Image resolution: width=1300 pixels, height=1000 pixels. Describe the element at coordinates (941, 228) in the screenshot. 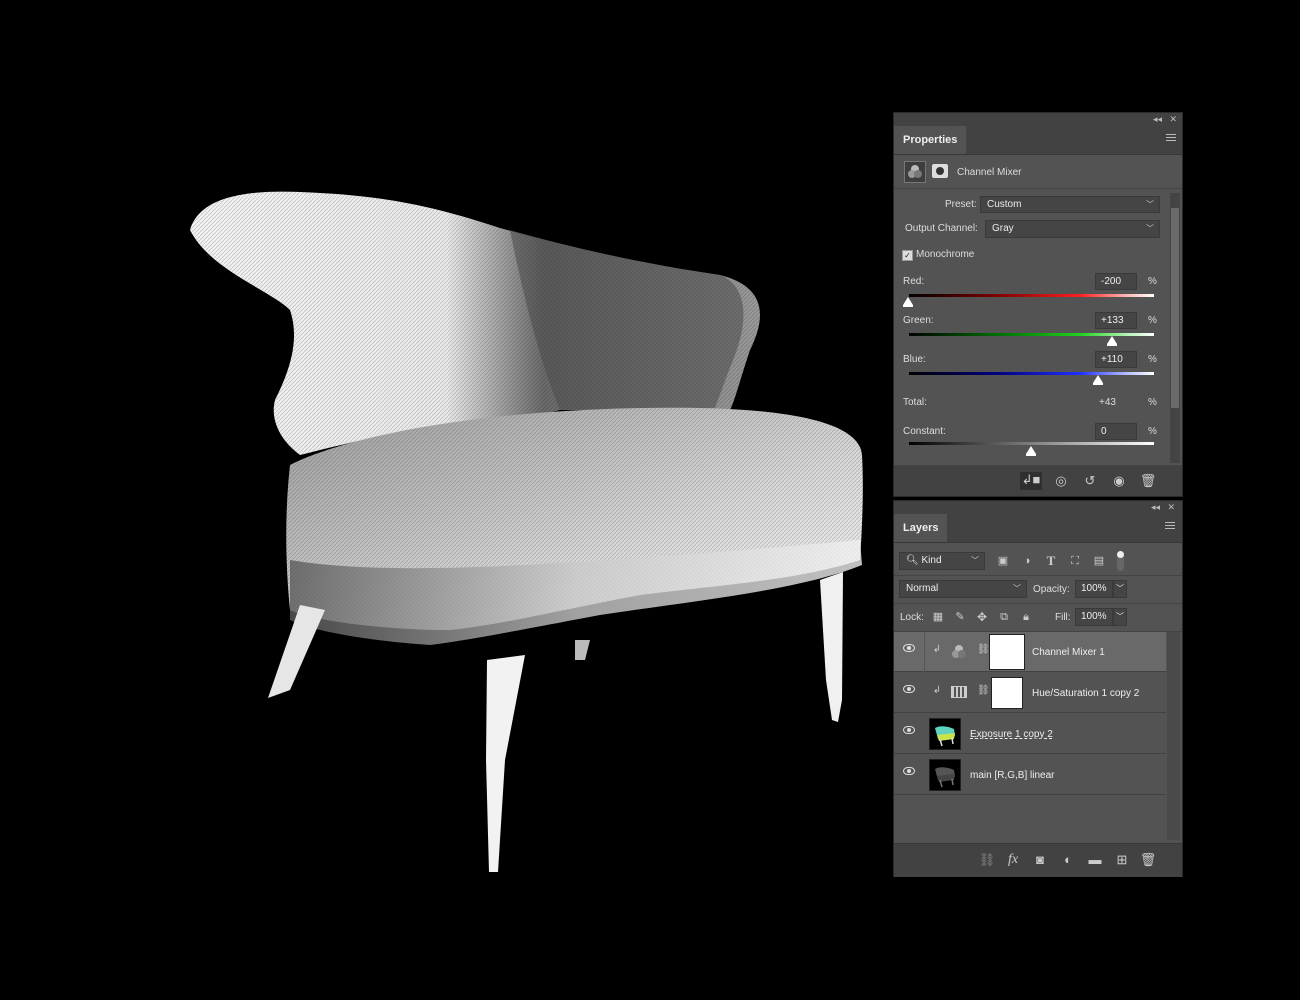

I see `output-channel-label: Output Channel:` at that location.